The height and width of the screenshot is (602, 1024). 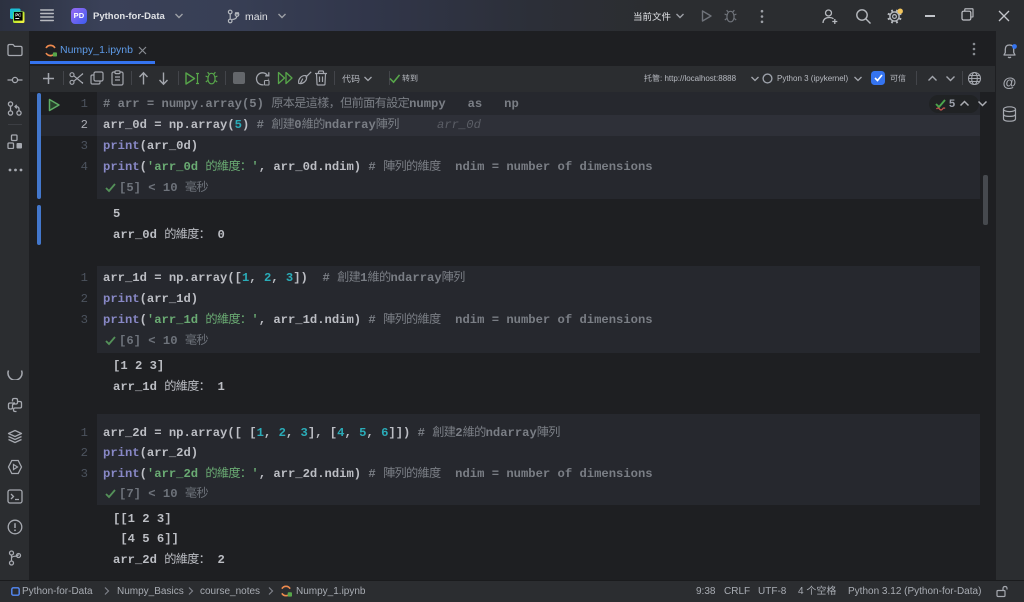 I want to click on svg-text: PC, so click(x=18, y=14).